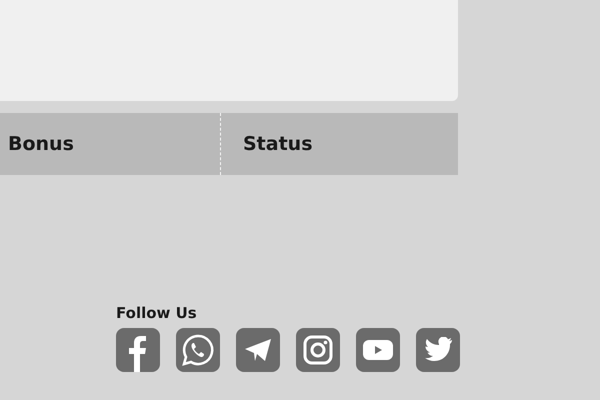 The image size is (600, 400). I want to click on column-header: Bonus, so click(110, 144).